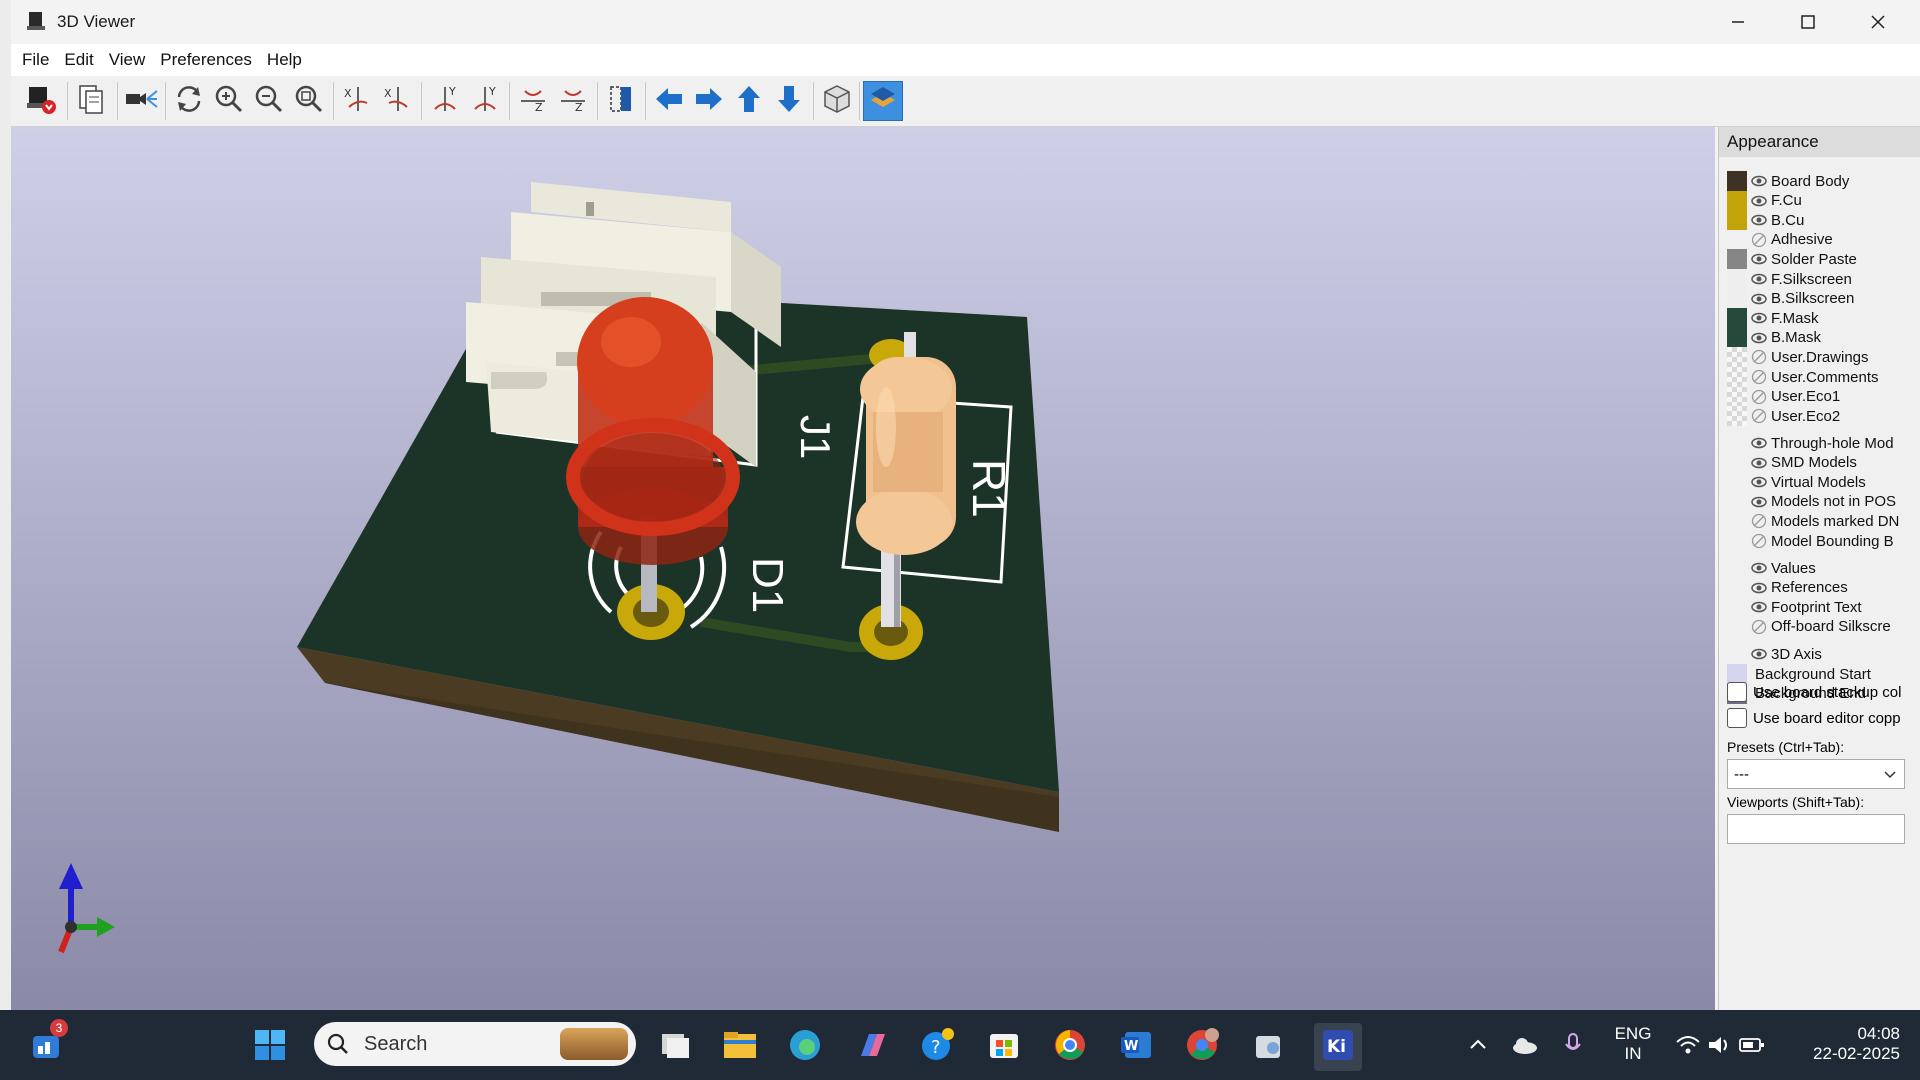 The height and width of the screenshot is (1080, 1920). Describe the element at coordinates (1845, 1044) in the screenshot. I see `clock: 04:08 22-02-2025` at that location.